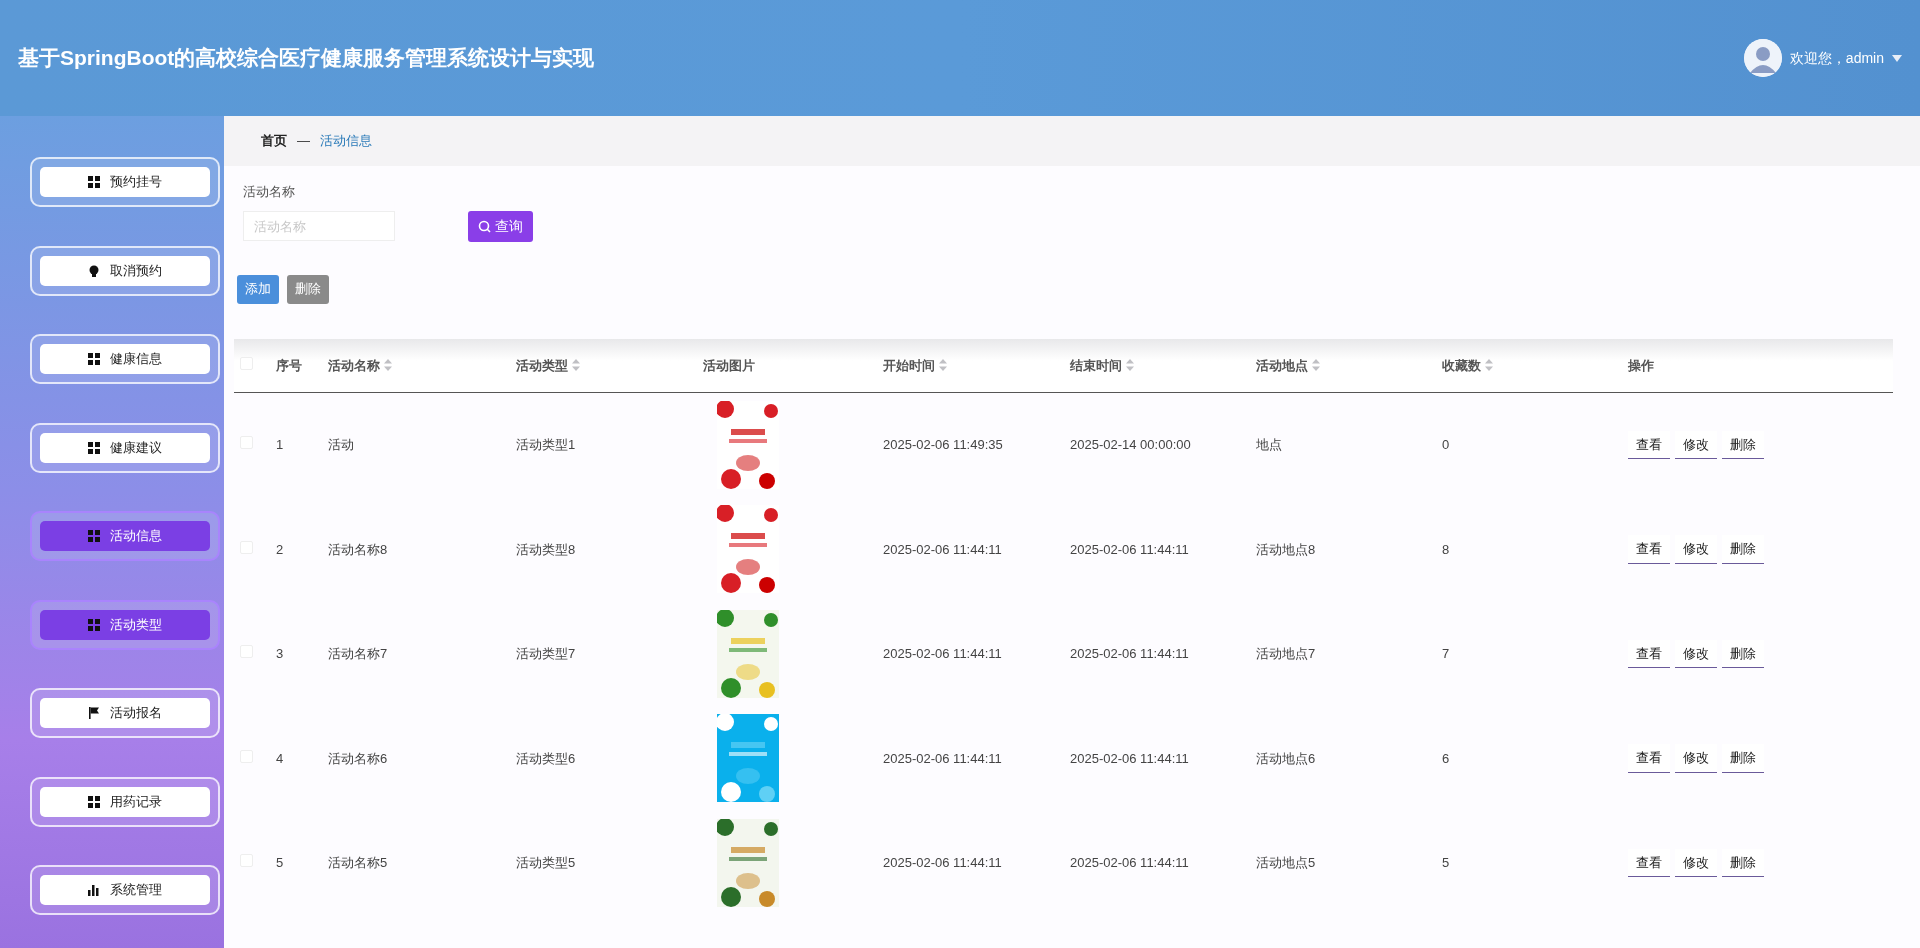  I want to click on table-cell: 3, so click(280, 653).